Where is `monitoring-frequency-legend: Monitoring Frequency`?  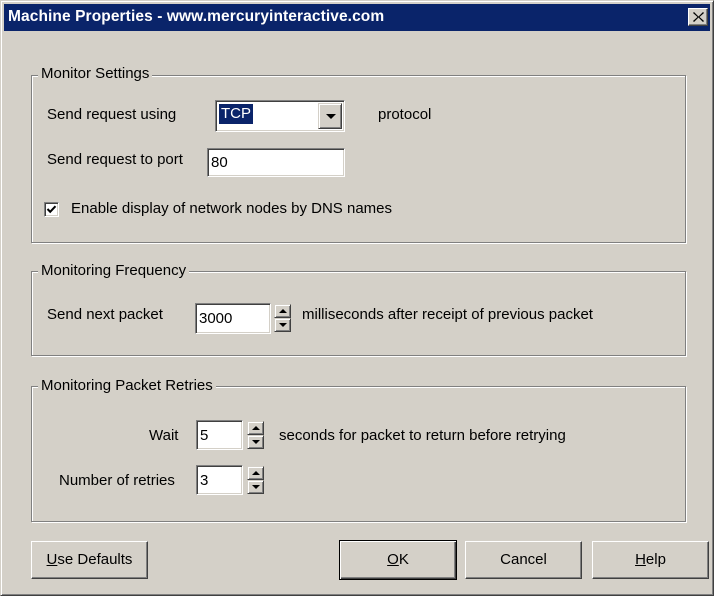 monitoring-frequency-legend: Monitoring Frequency is located at coordinates (114, 270).